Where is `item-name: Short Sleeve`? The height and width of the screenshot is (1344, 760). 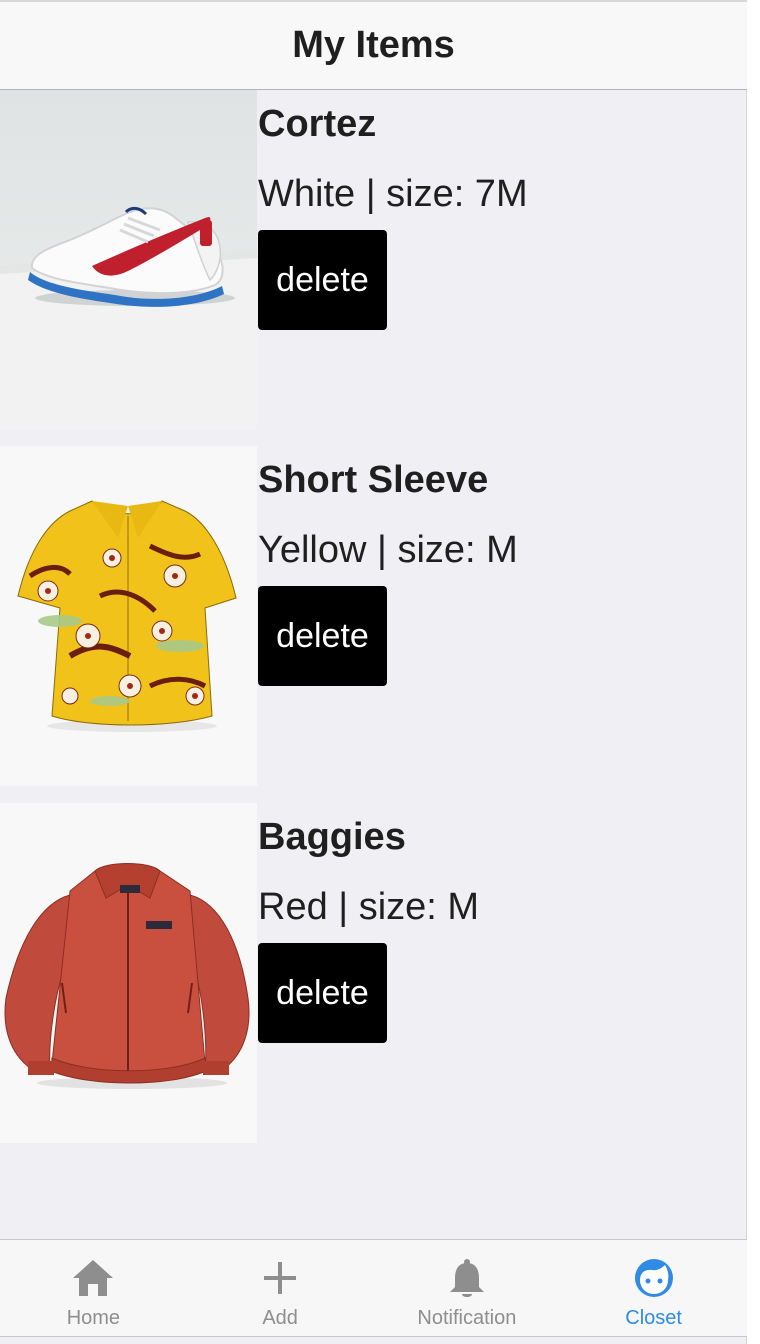 item-name: Short Sleeve is located at coordinates (373, 480).